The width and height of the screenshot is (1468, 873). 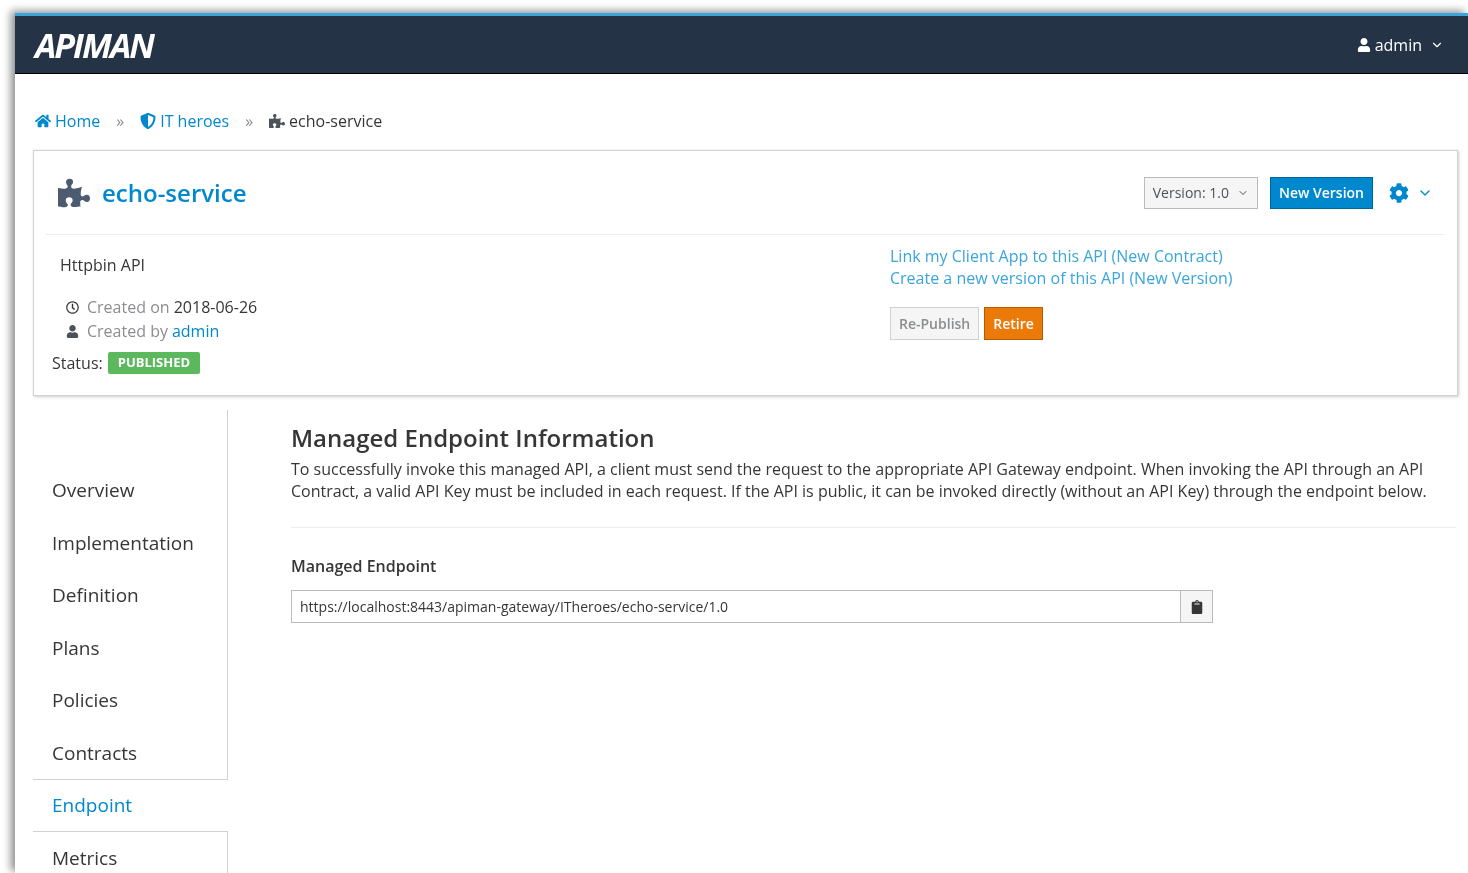 What do you see at coordinates (130, 490) in the screenshot?
I see `sidebar-item: Overview` at bounding box center [130, 490].